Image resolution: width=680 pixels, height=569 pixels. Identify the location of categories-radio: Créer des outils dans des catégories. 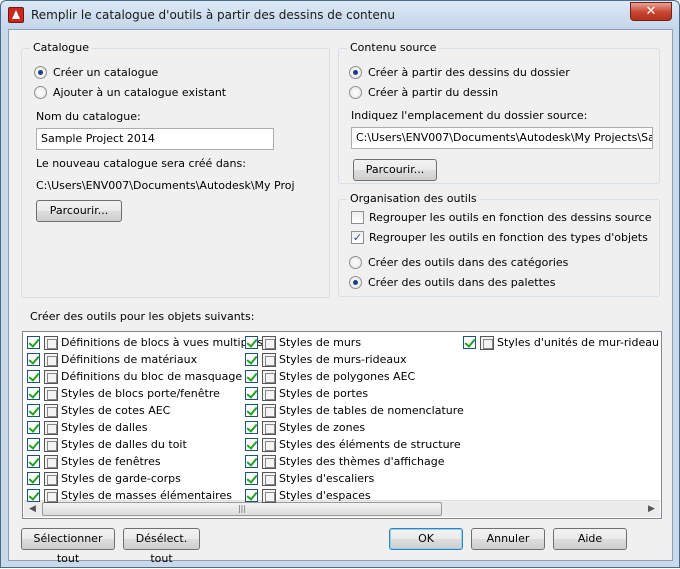
(458, 262).